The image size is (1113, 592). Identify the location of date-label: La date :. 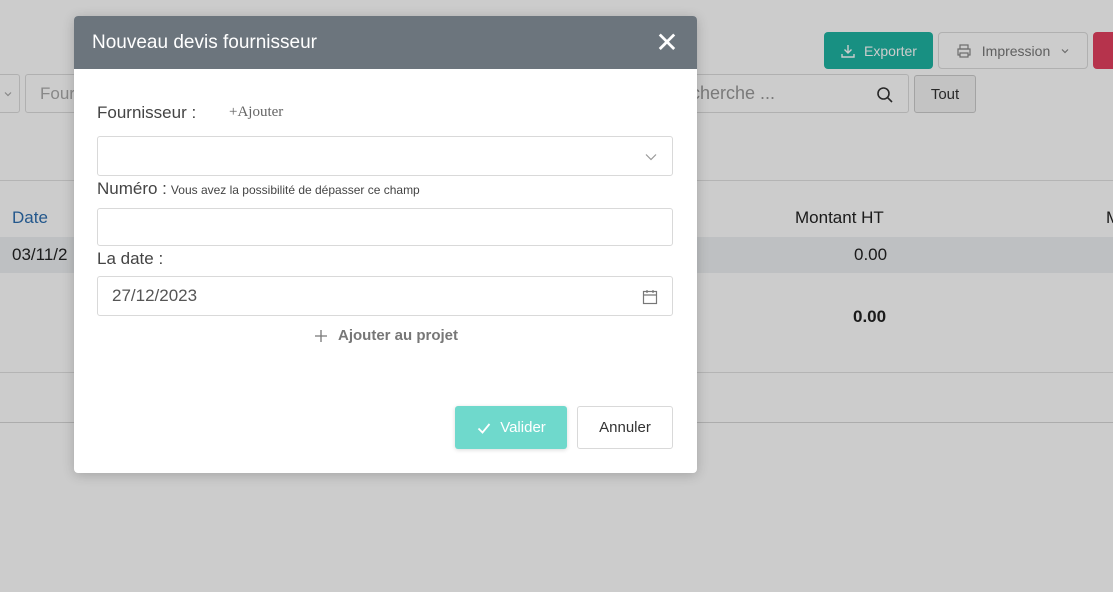
(130, 258).